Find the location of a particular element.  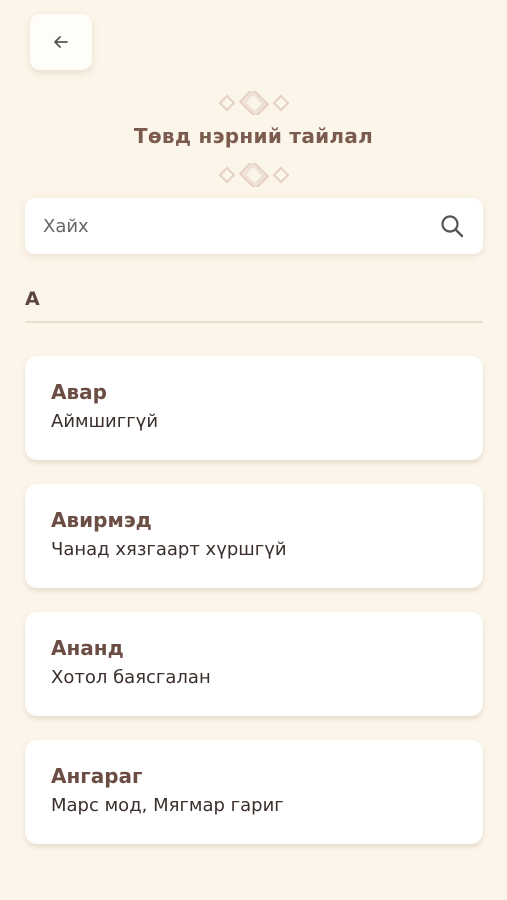

name-title: Ангараг is located at coordinates (97, 776).